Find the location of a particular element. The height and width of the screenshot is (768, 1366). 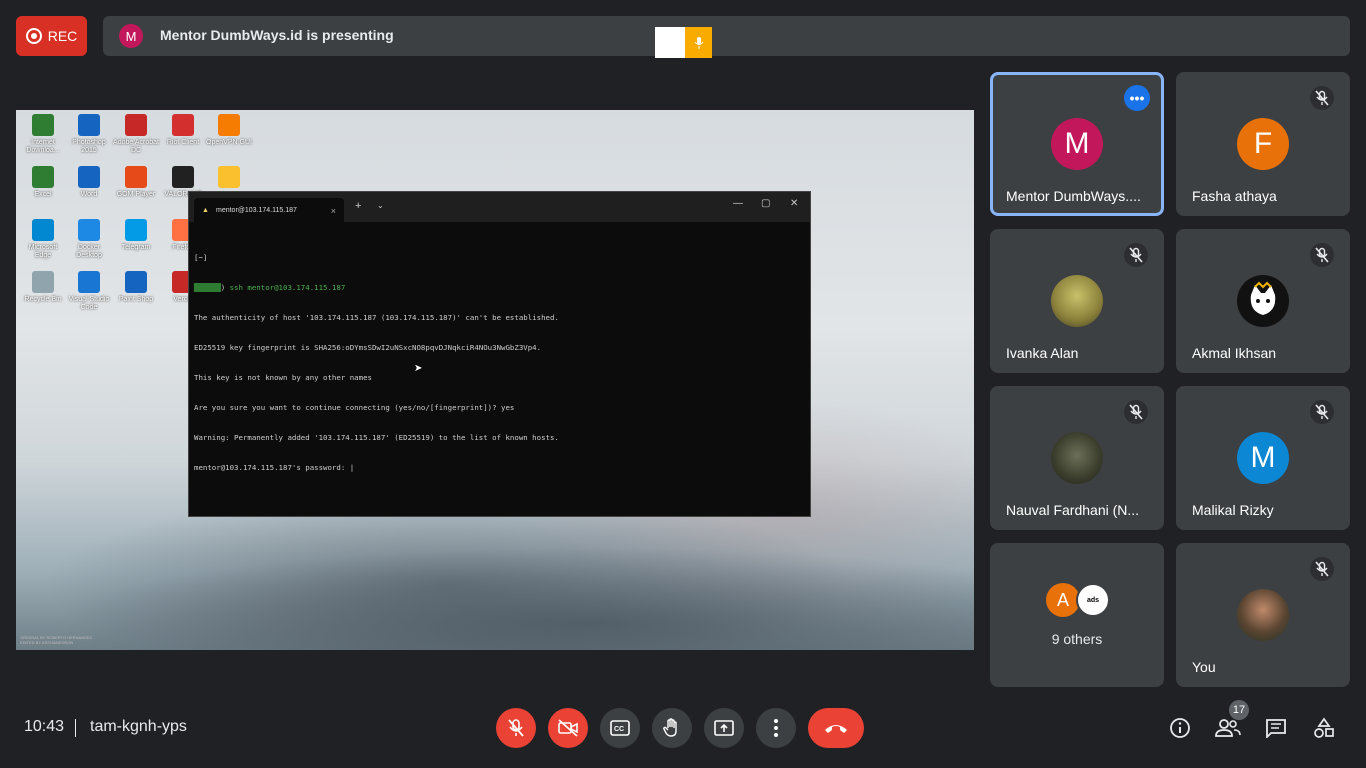

participant-name: Malikal Rizky is located at coordinates (1233, 510).